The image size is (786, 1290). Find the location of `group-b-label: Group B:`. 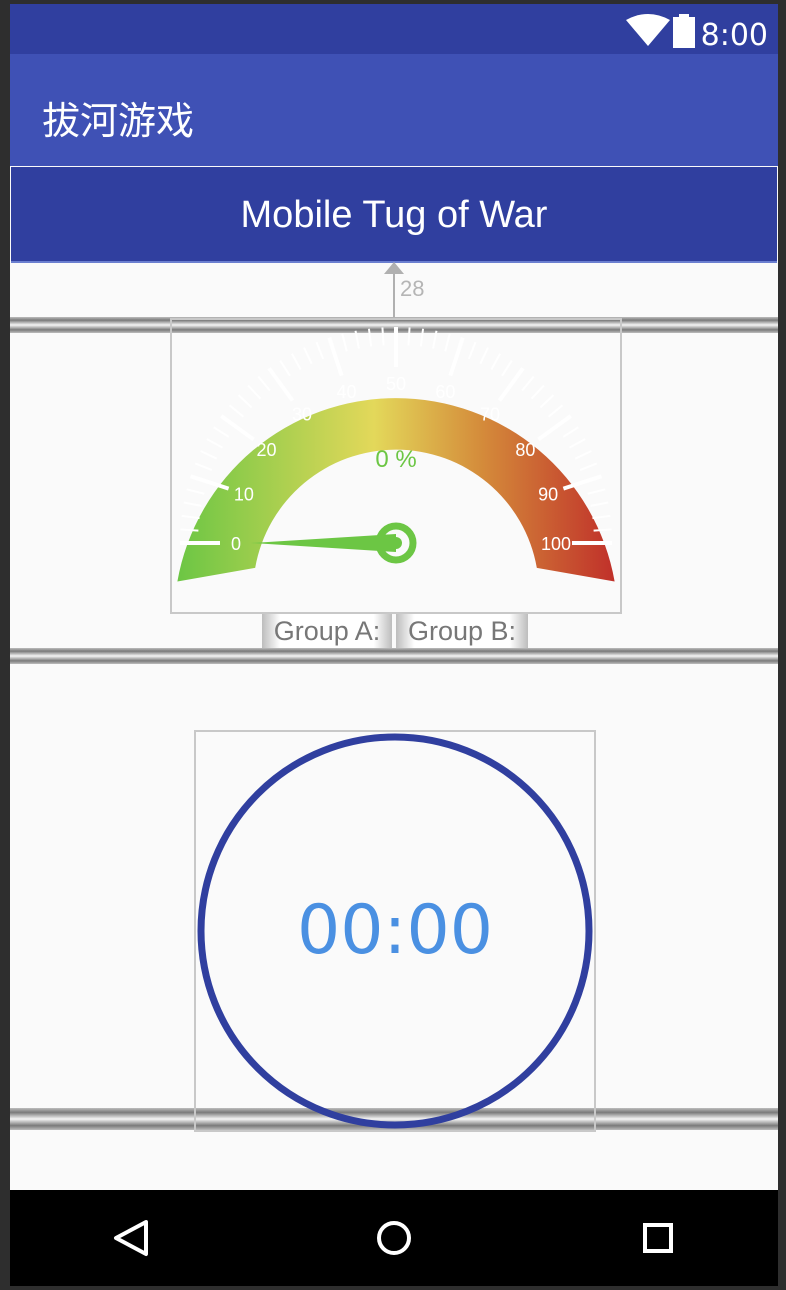

group-b-label: Group B: is located at coordinates (462, 631).